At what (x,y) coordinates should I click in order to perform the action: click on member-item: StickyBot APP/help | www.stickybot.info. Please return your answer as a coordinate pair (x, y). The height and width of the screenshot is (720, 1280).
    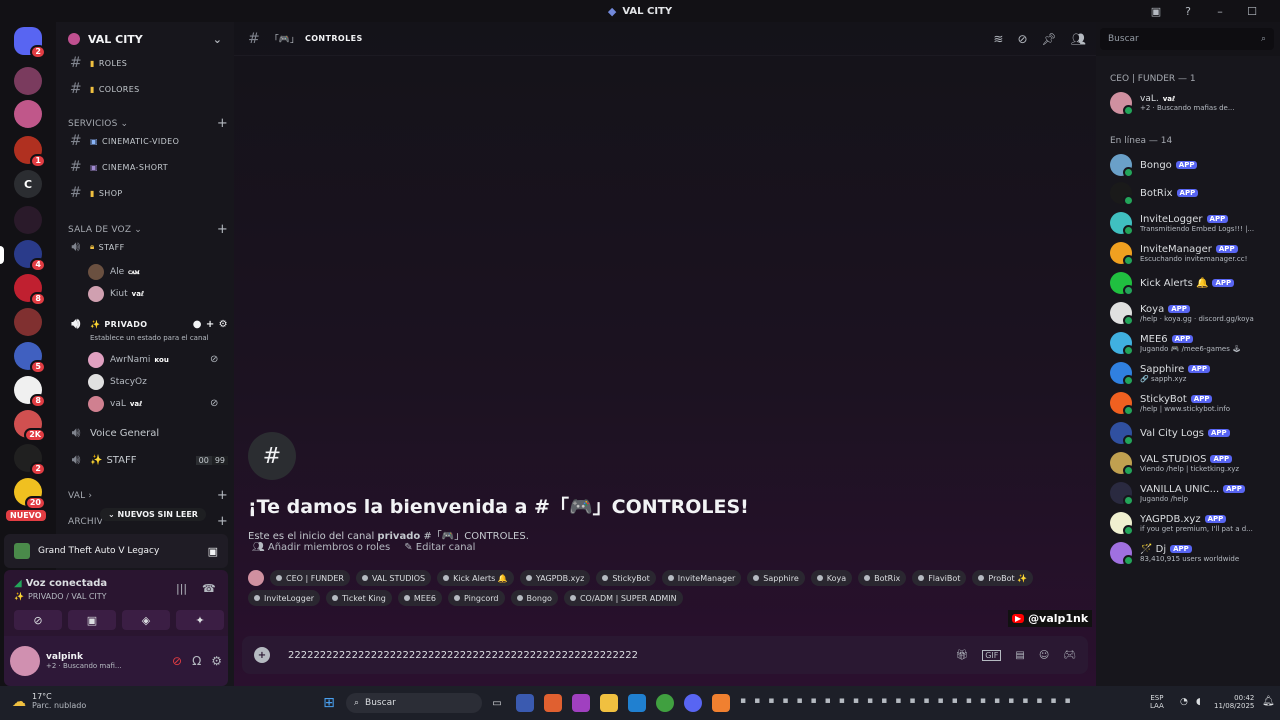
    Looking at the image, I should click on (1193, 404).